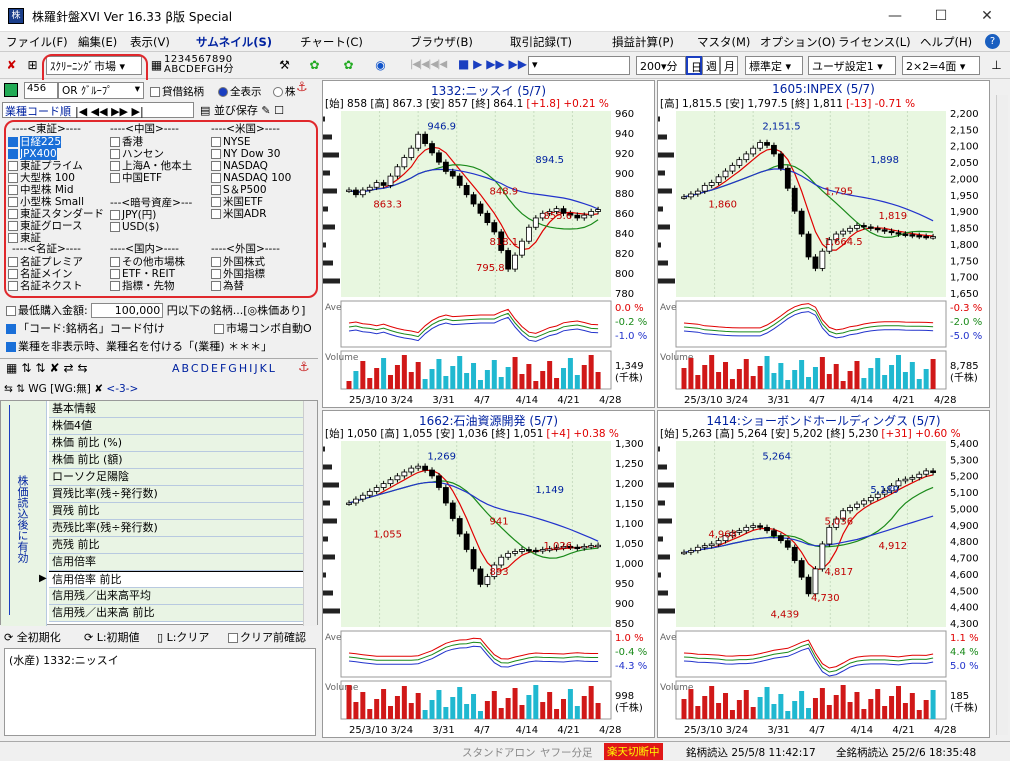 This screenshot has width=1010, height=761. Describe the element at coordinates (176, 596) in the screenshot. I see `grid-row: 信用残／出来高平均` at that location.